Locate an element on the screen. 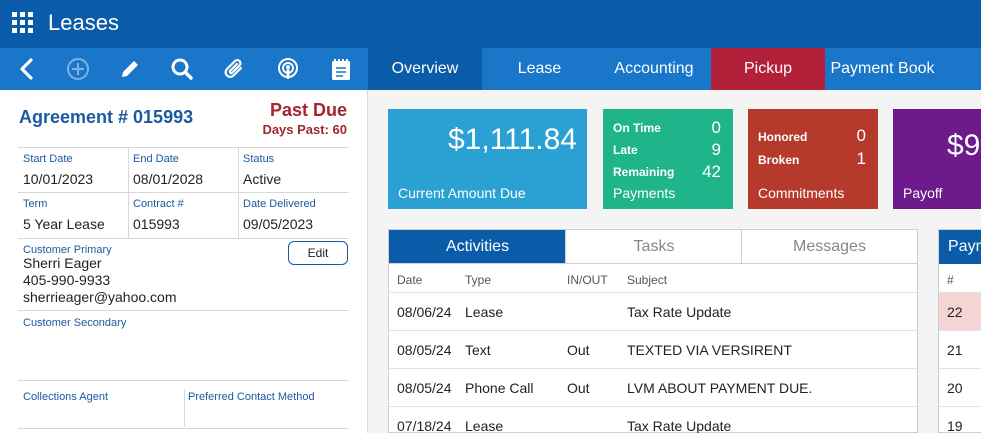  remaining-label: Remaining is located at coordinates (644, 172).